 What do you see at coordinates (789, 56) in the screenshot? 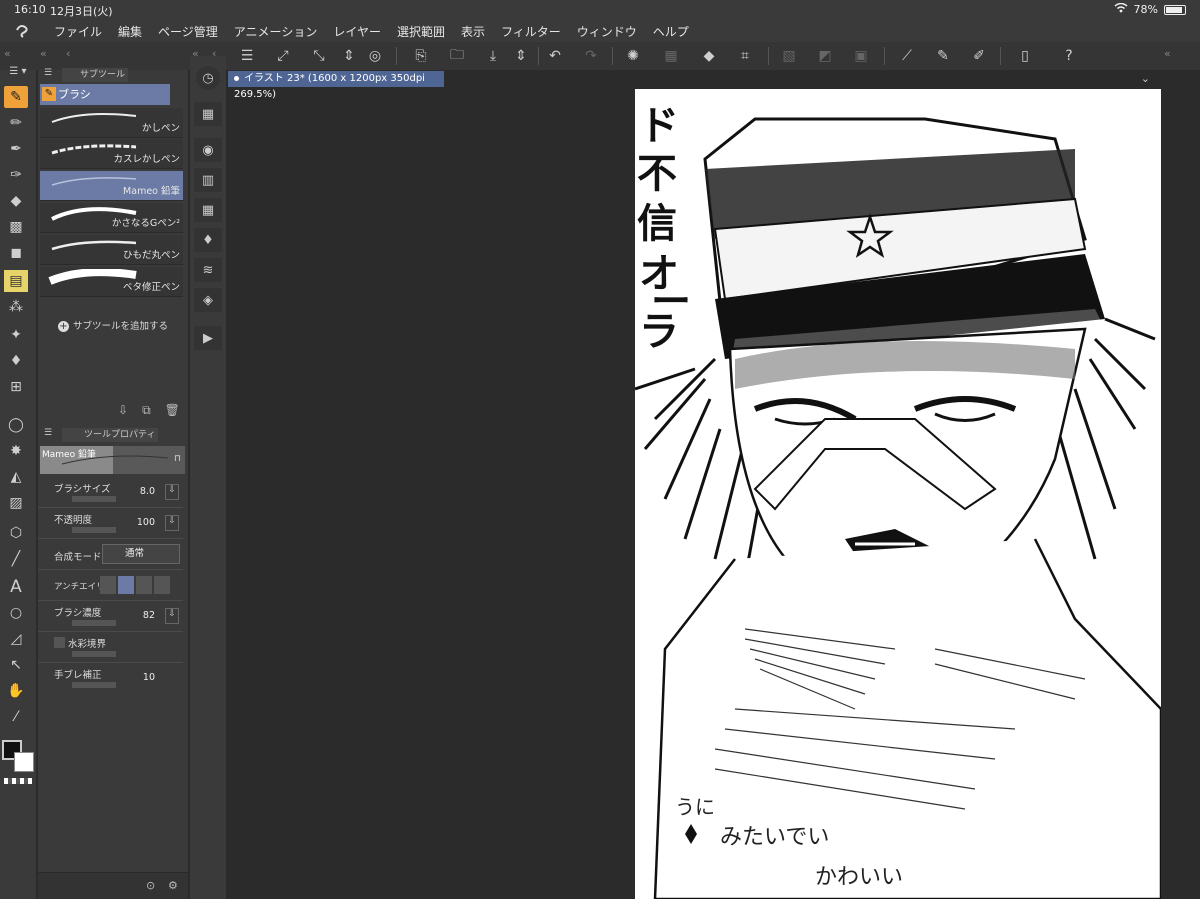
I see `deselect-icon: ▧` at bounding box center [789, 56].